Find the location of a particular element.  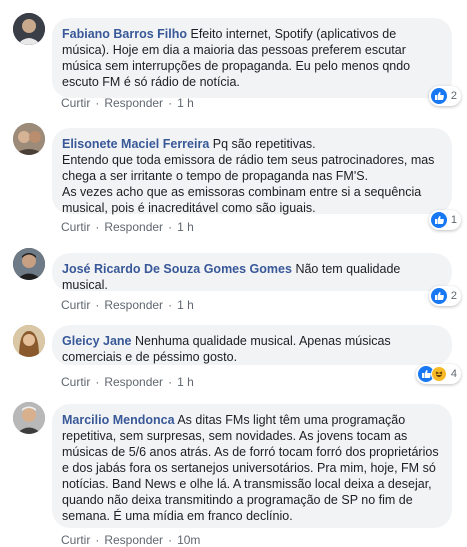

comment-author: Gleicy Jane is located at coordinates (97, 341).